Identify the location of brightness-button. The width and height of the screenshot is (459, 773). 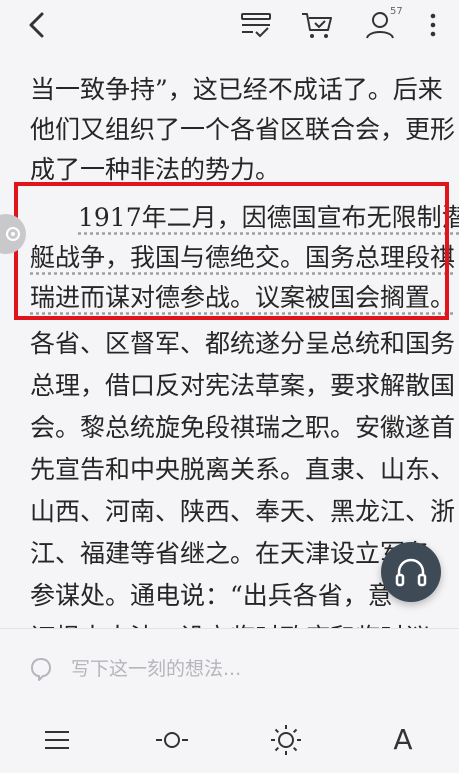
(286, 740).